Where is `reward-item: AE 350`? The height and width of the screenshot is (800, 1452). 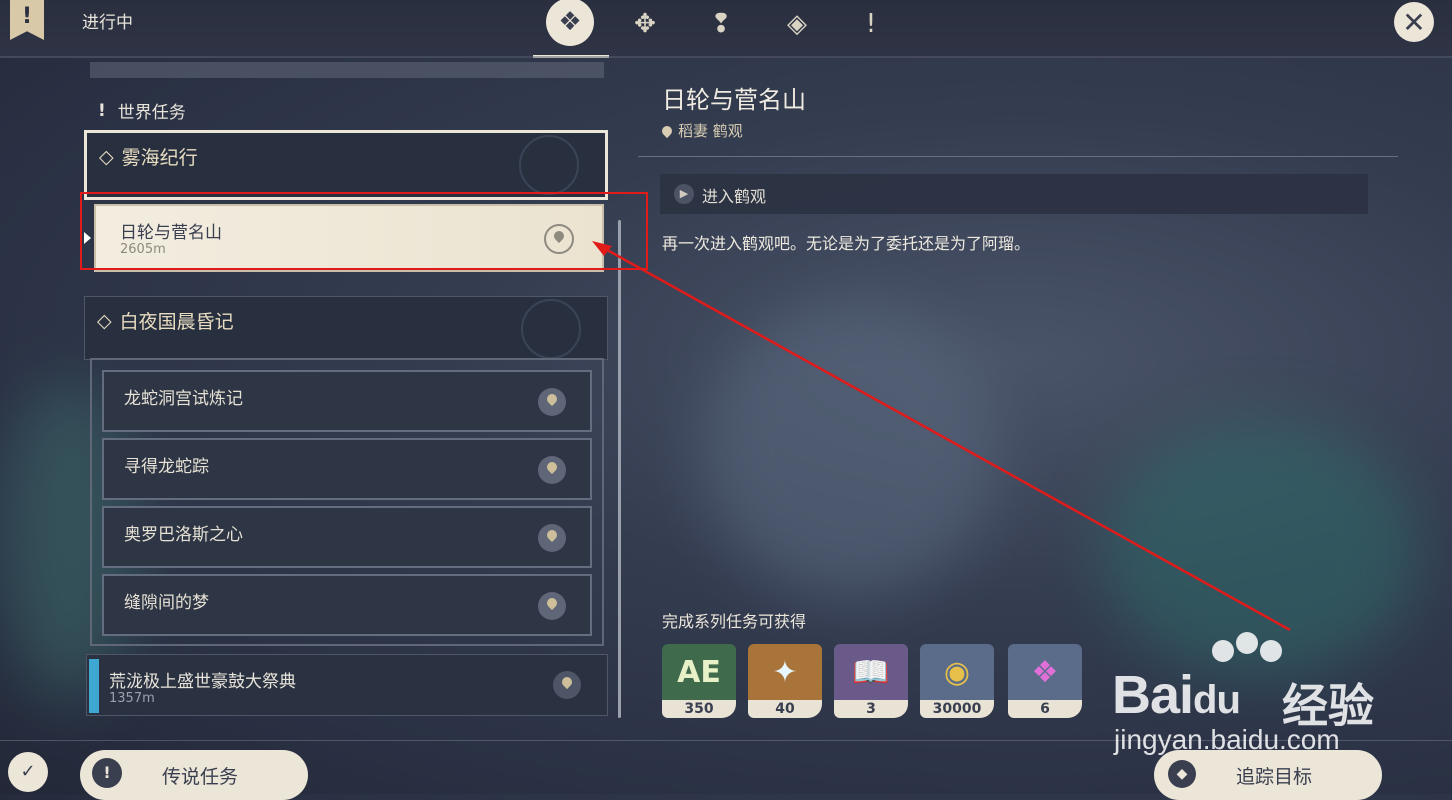 reward-item: AE 350 is located at coordinates (699, 681).